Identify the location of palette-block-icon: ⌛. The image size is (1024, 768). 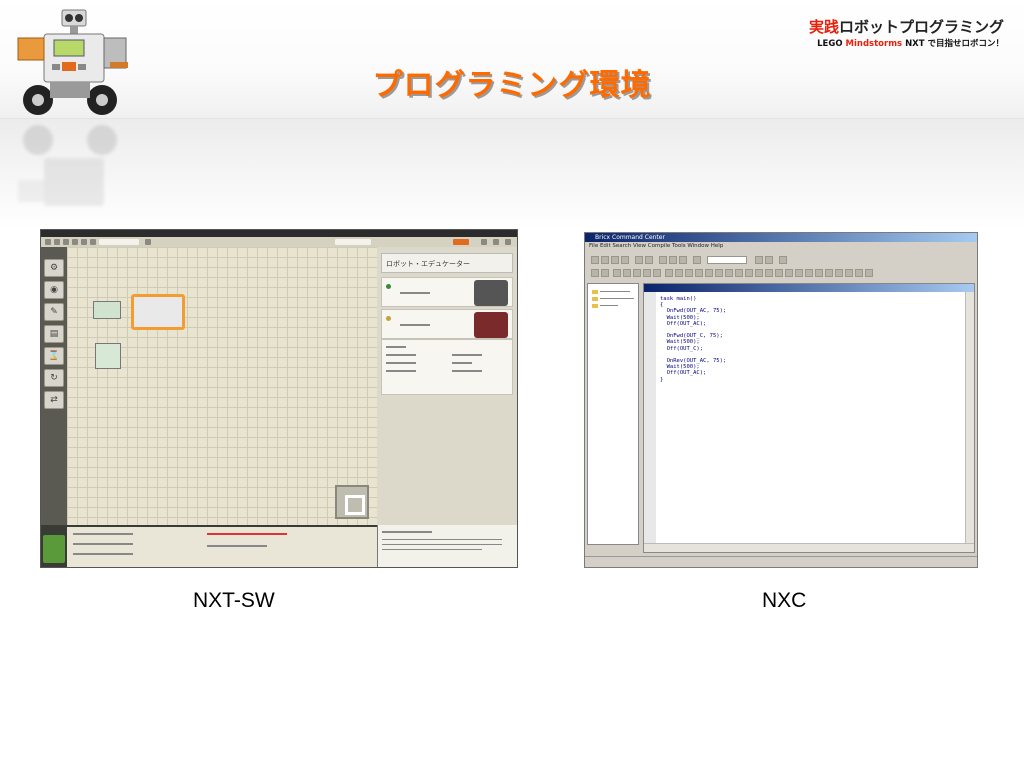
(54, 356).